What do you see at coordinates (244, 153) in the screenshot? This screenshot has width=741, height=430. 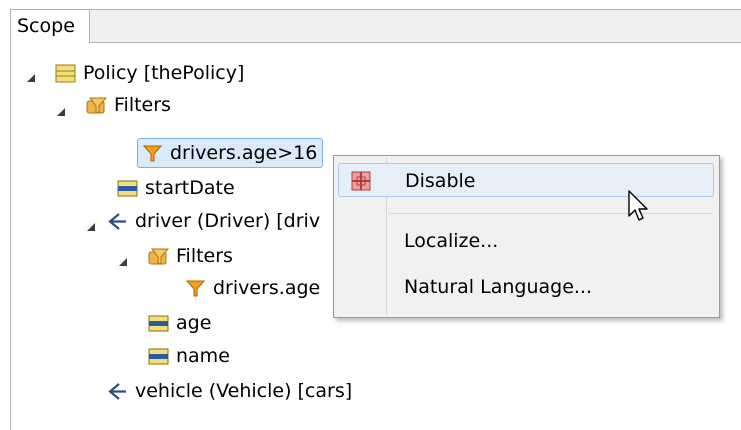 I see `tree-item-label: drivers.age>16` at bounding box center [244, 153].